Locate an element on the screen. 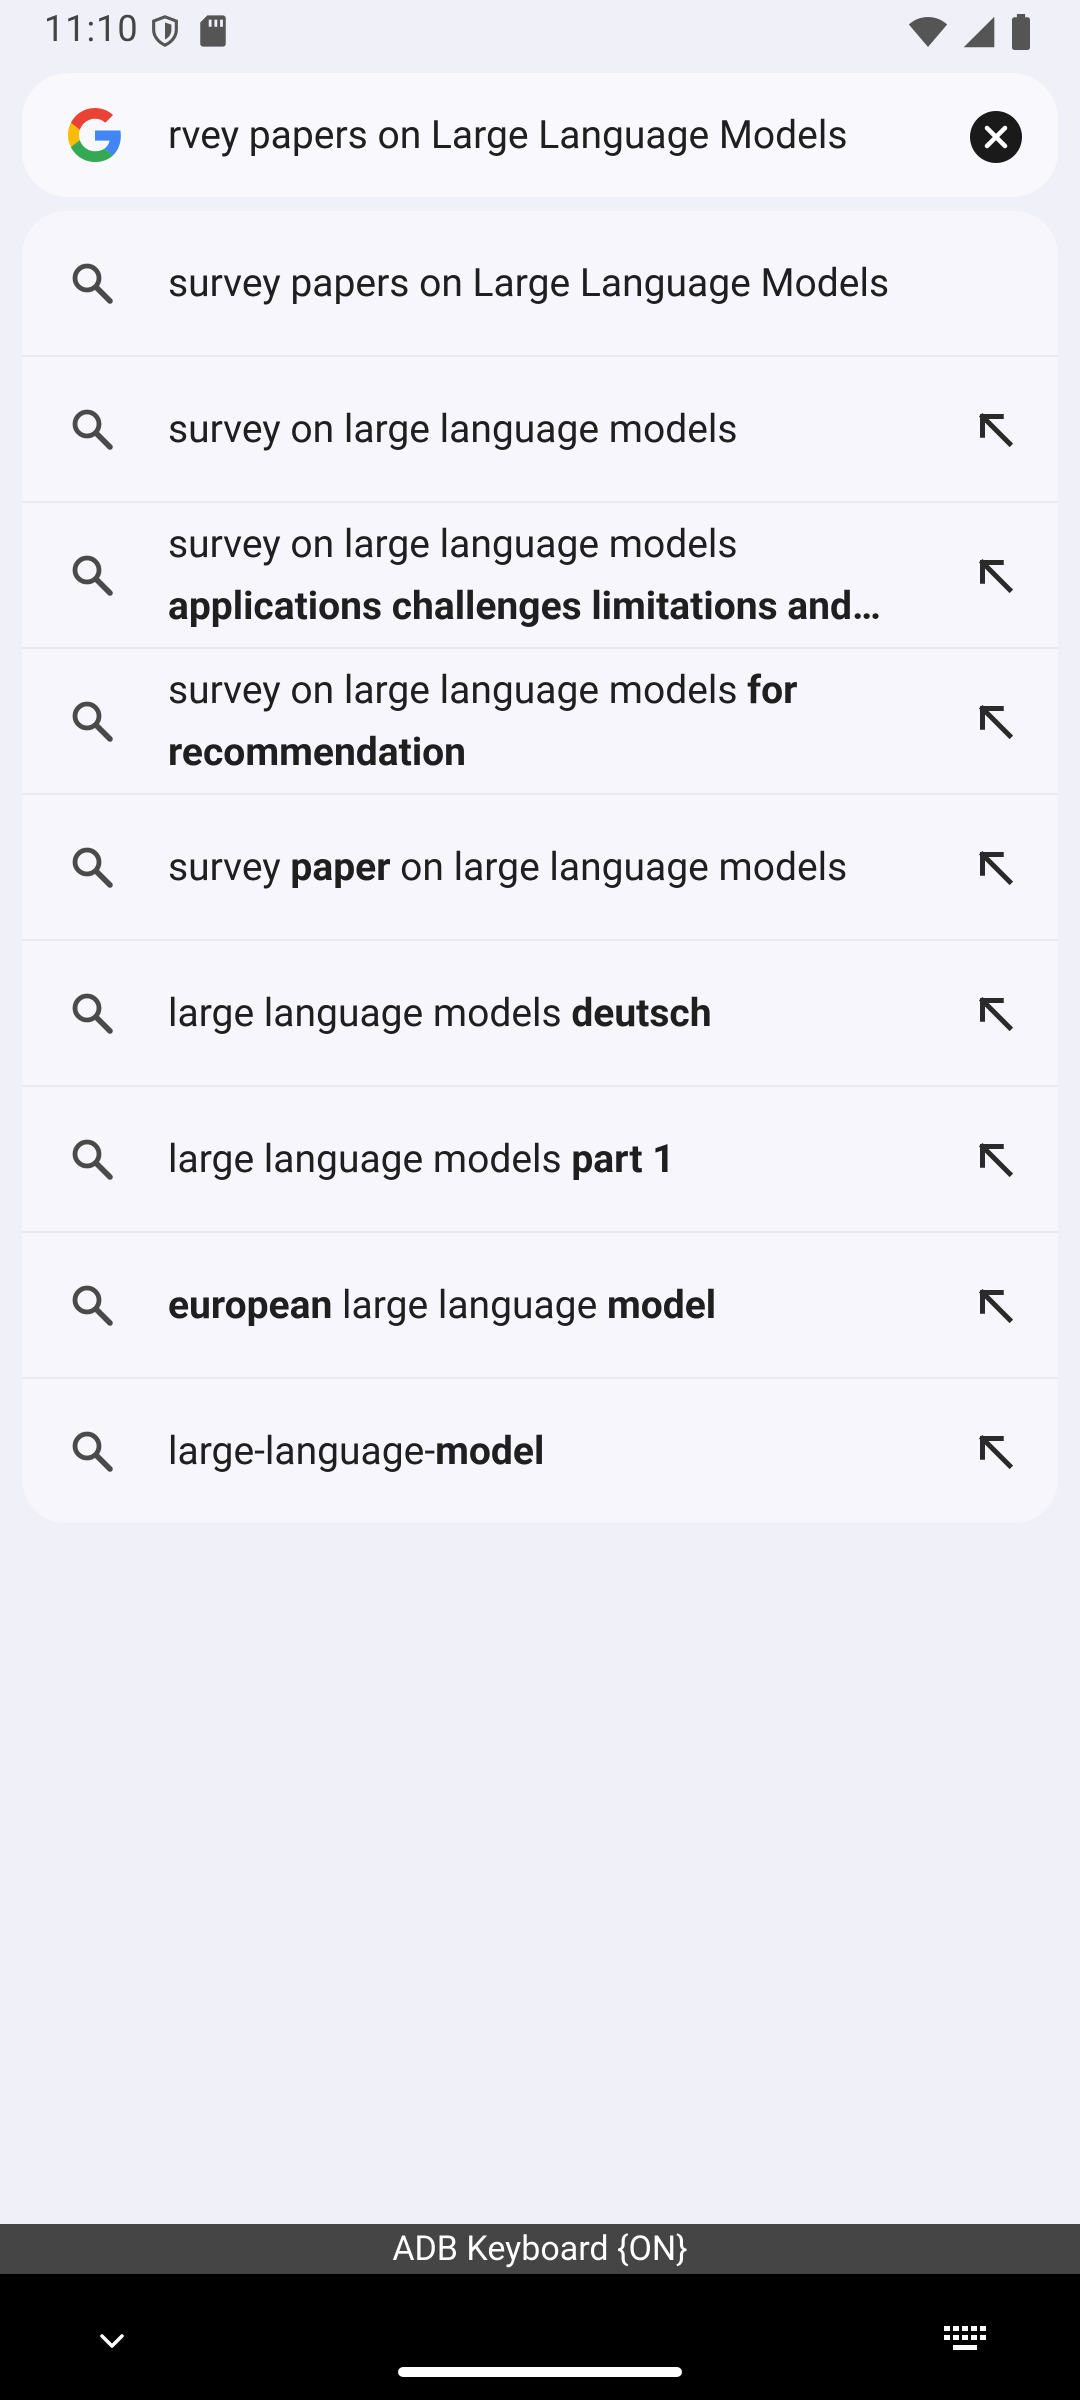 This screenshot has height=2400, width=1080. suggestion-bold-segment: part 1 is located at coordinates (623, 1159).